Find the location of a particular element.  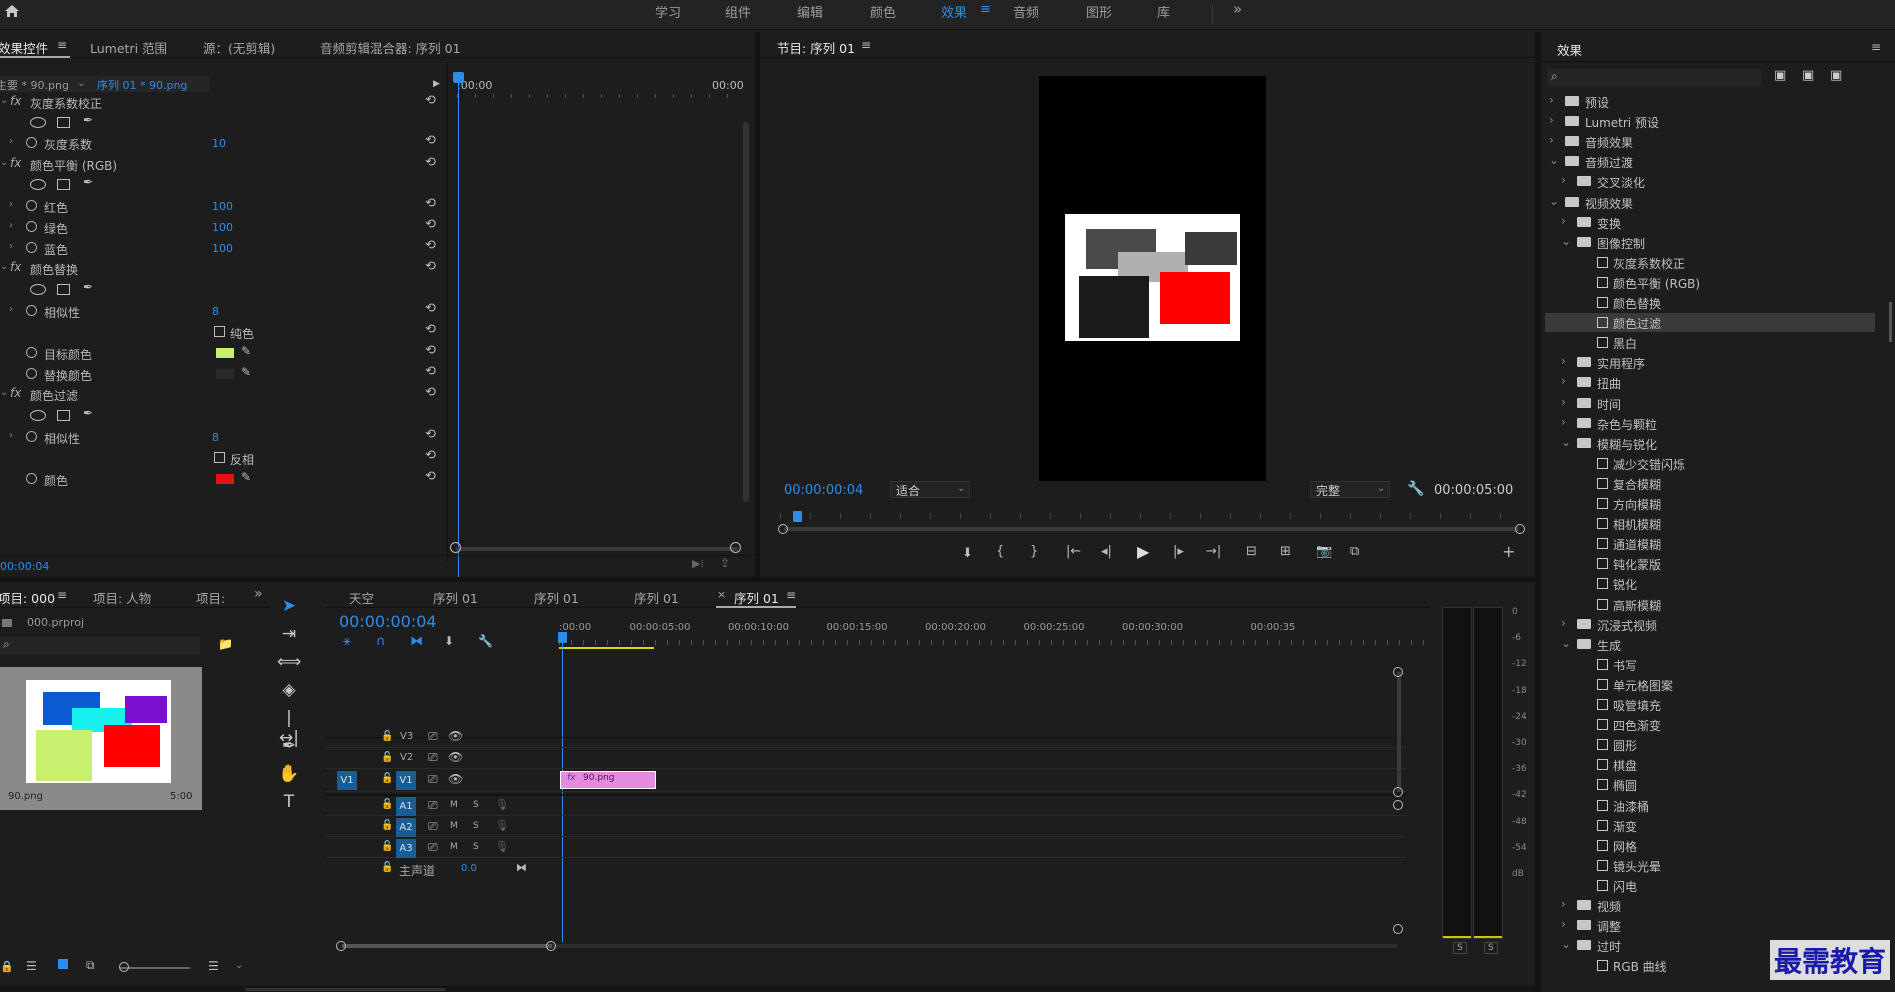

tab-project: 项目: is located at coordinates (210, 597).